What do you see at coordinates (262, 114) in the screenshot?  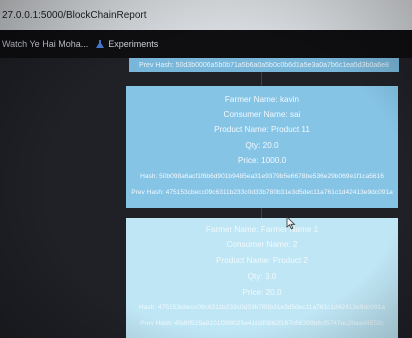 I see `consumer-name: Consumer Name: sai` at bounding box center [262, 114].